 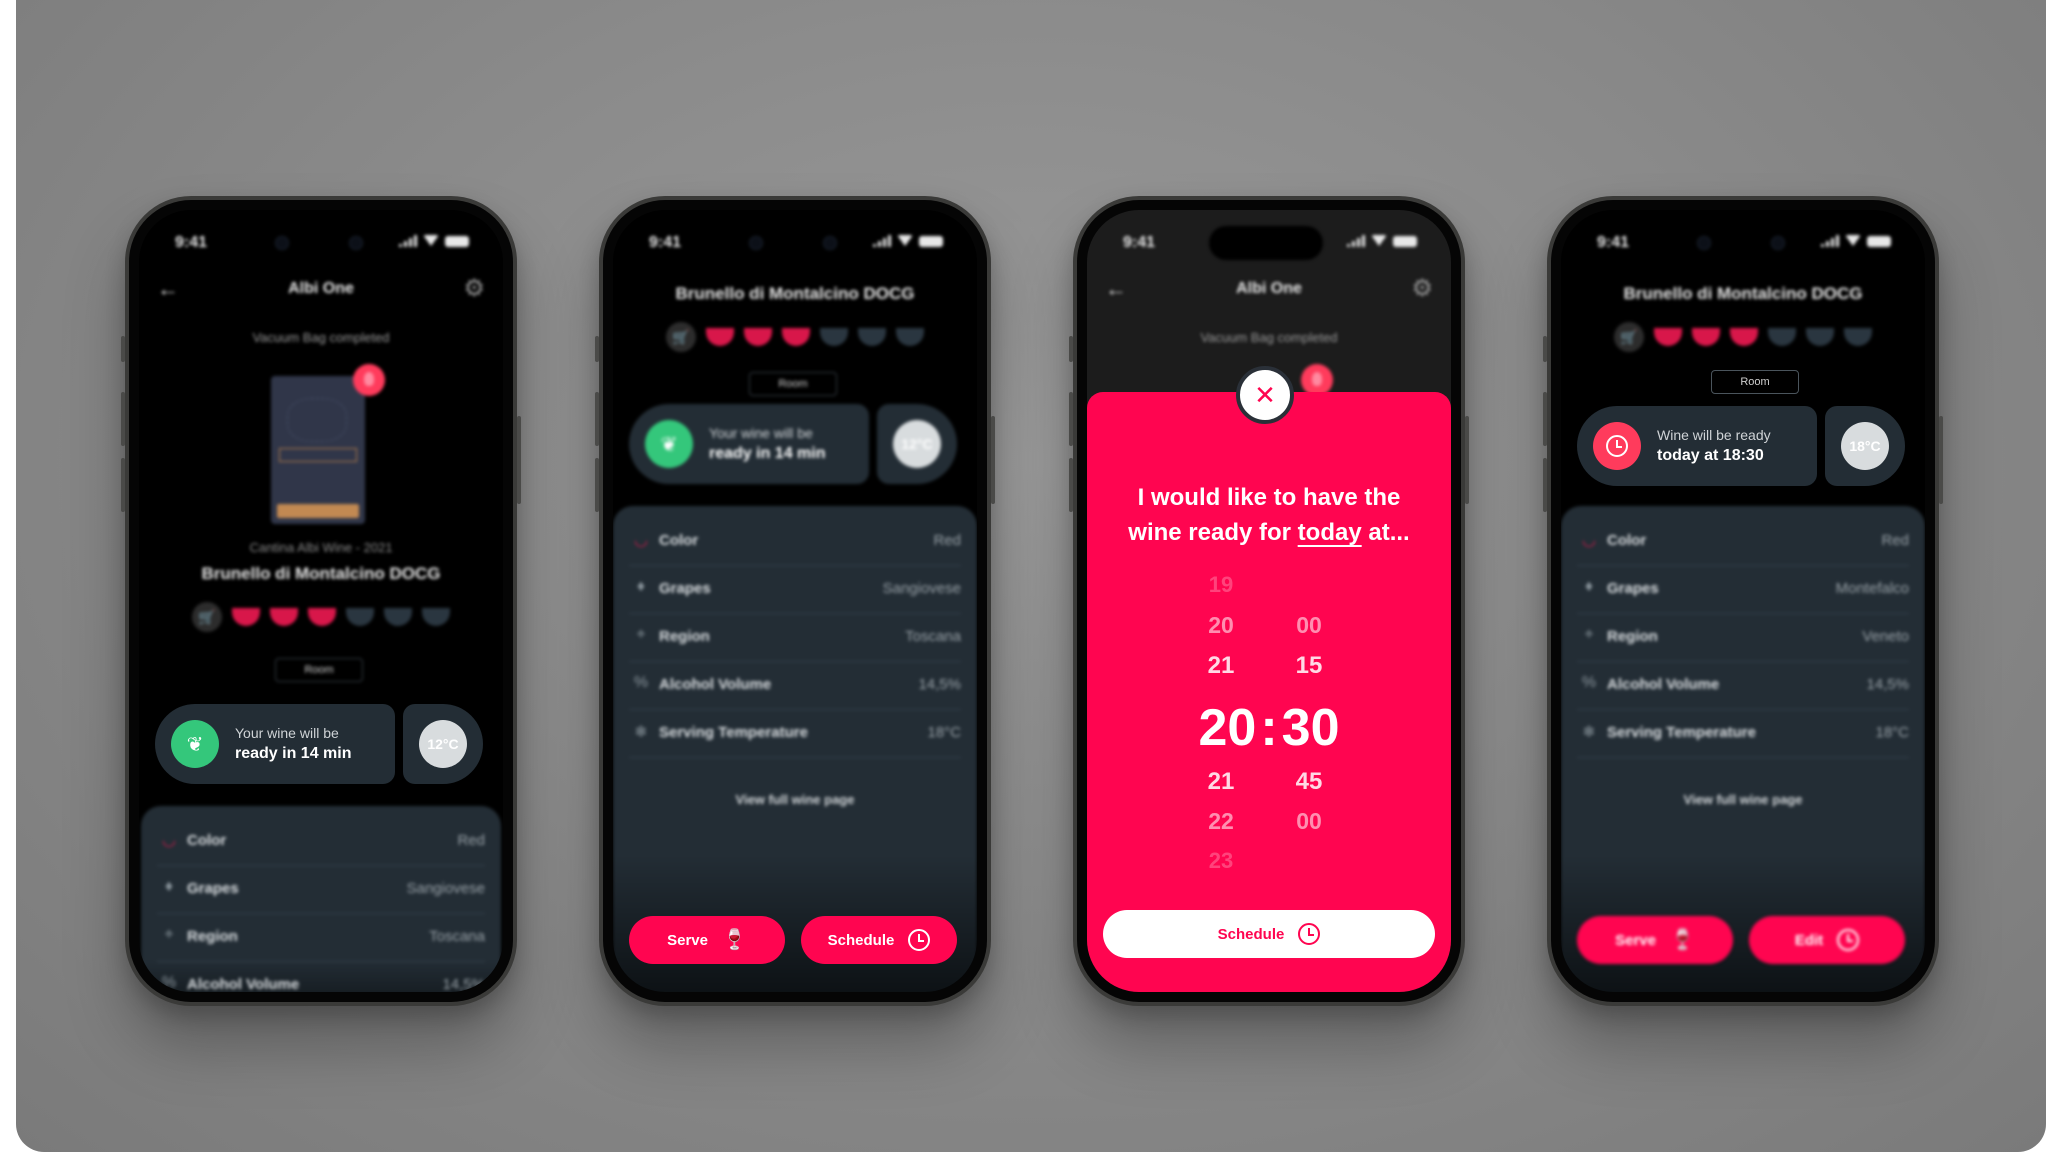 What do you see at coordinates (1221, 585) in the screenshot?
I see `hour-option: 19` at bounding box center [1221, 585].